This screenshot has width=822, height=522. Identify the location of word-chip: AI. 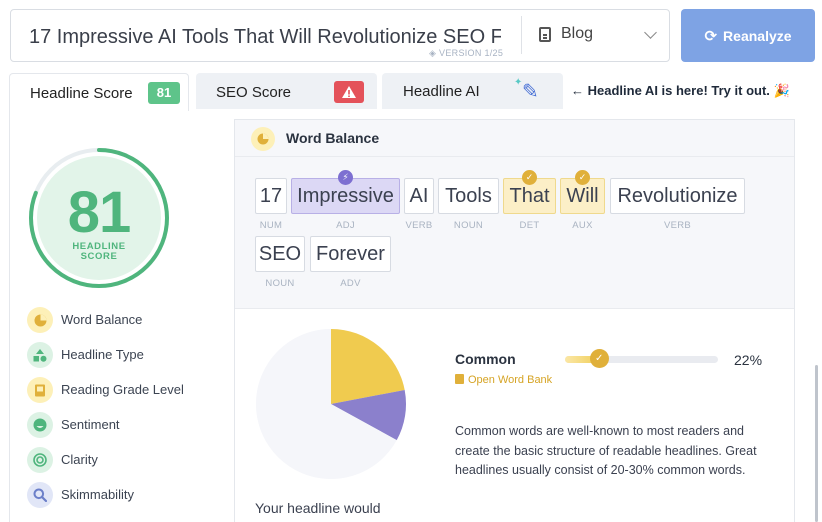
(419, 196).